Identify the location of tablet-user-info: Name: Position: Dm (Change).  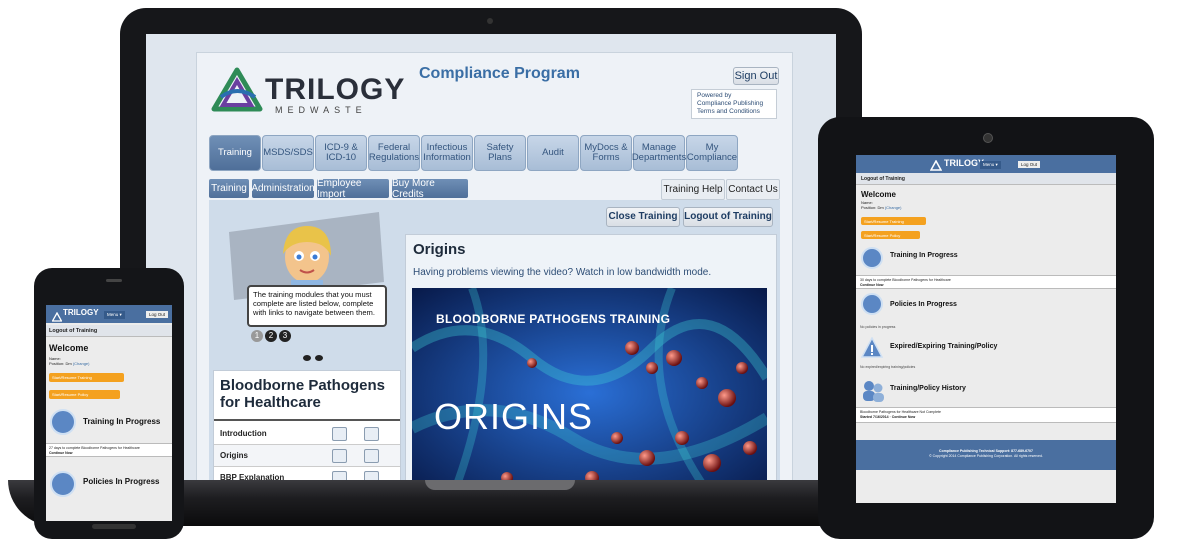
(881, 205).